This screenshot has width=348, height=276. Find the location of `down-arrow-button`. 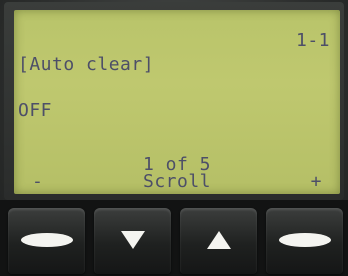

down-arrow-button is located at coordinates (132, 241).